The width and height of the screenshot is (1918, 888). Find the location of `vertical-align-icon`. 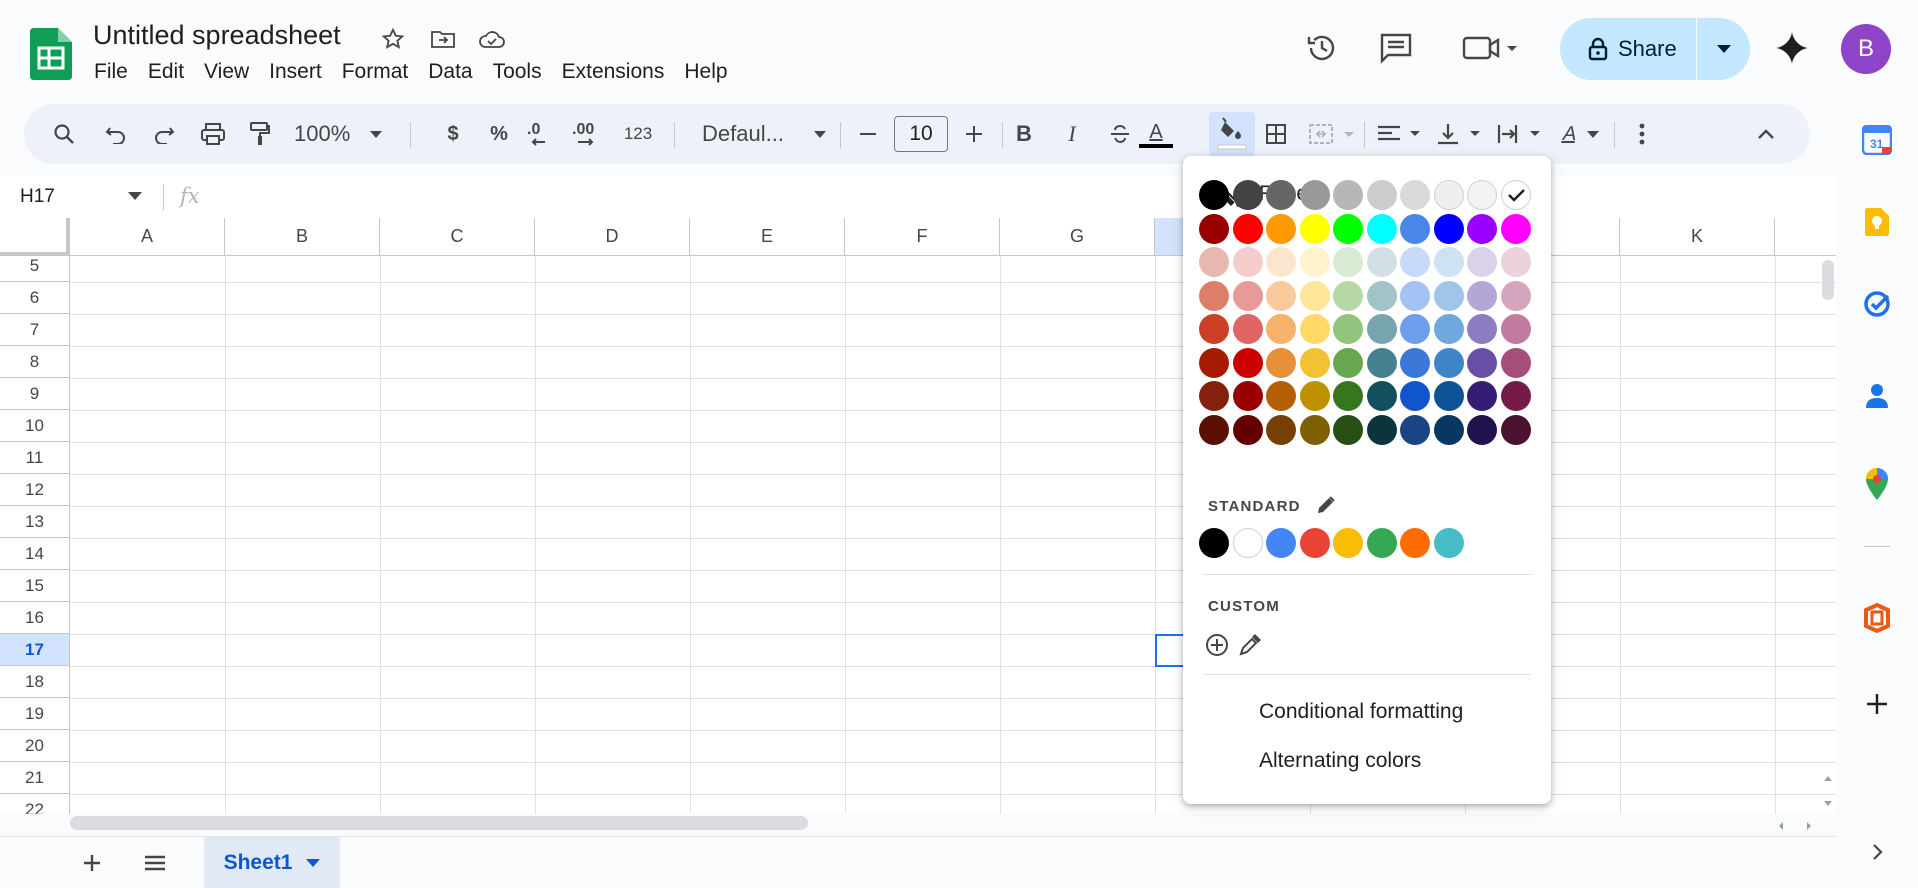

vertical-align-icon is located at coordinates (1461, 134).